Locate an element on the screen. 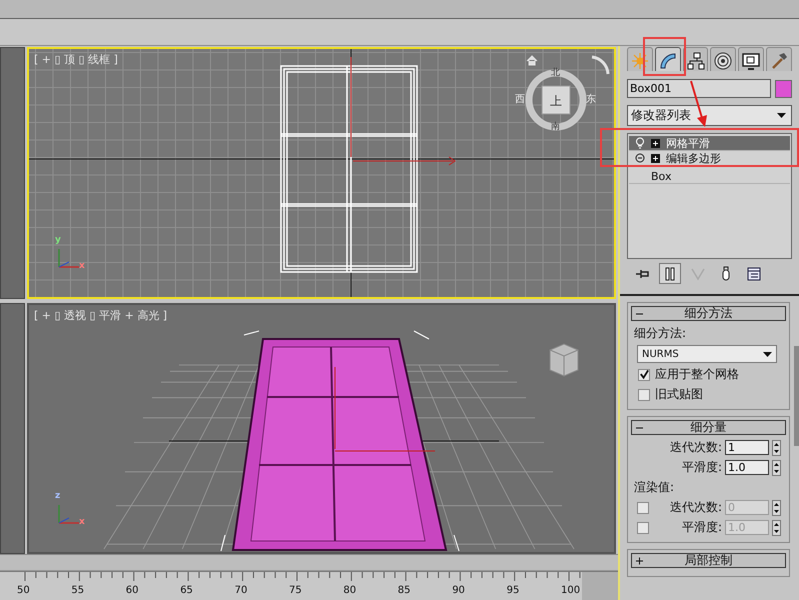  configure-icon is located at coordinates (754, 274).